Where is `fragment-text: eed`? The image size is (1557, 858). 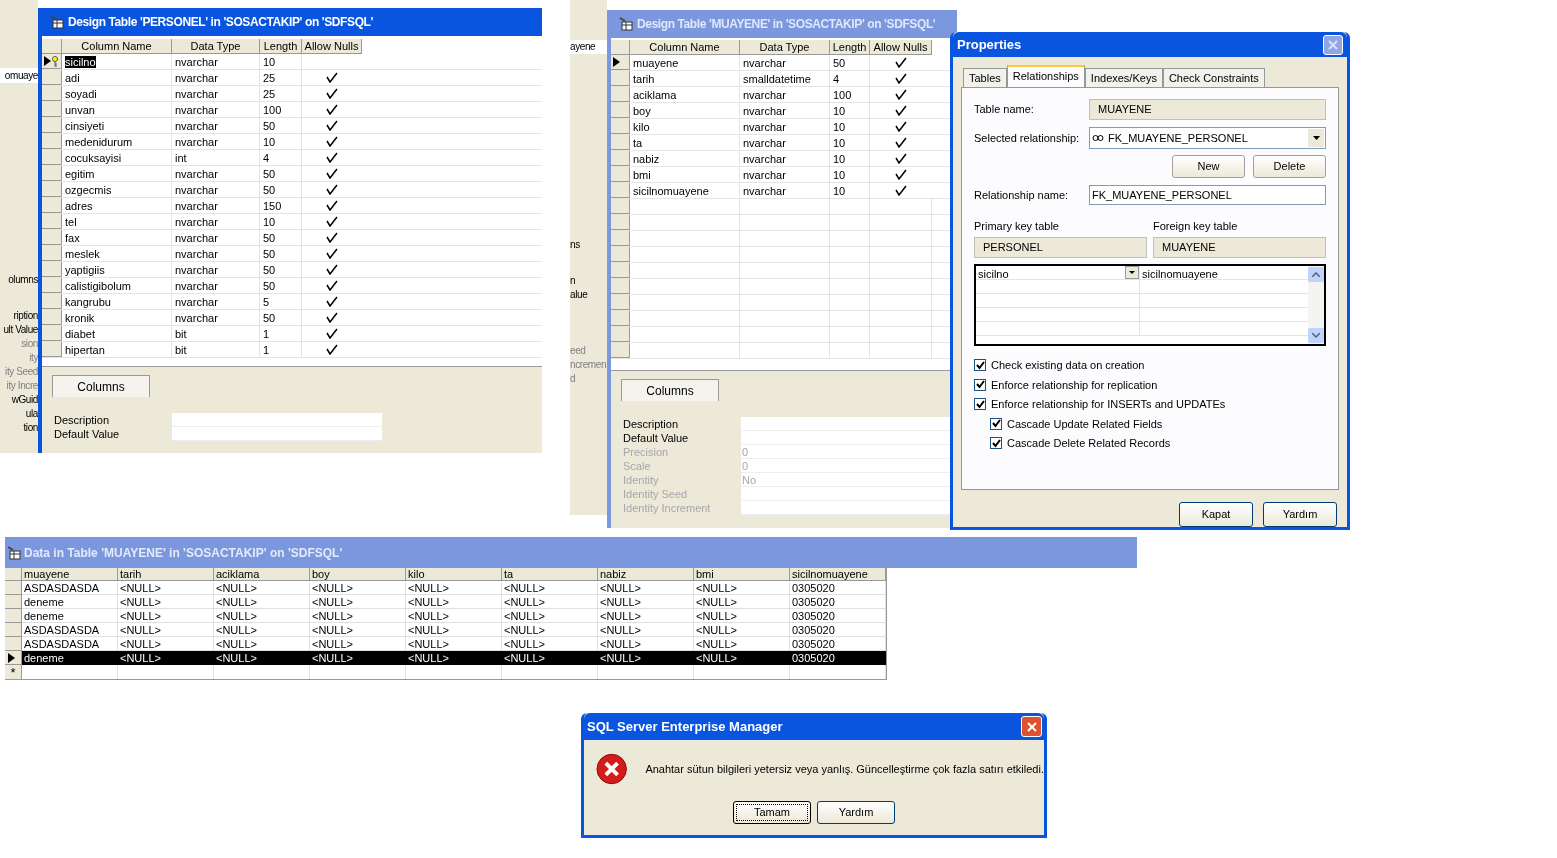 fragment-text: eed is located at coordinates (578, 351).